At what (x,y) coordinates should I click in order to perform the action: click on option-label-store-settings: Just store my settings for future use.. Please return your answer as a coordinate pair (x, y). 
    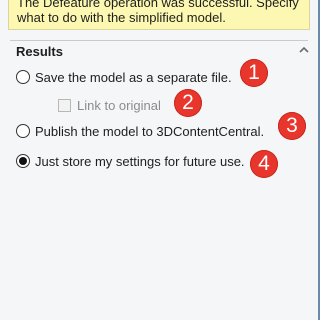
    Looking at the image, I should click on (140, 161).